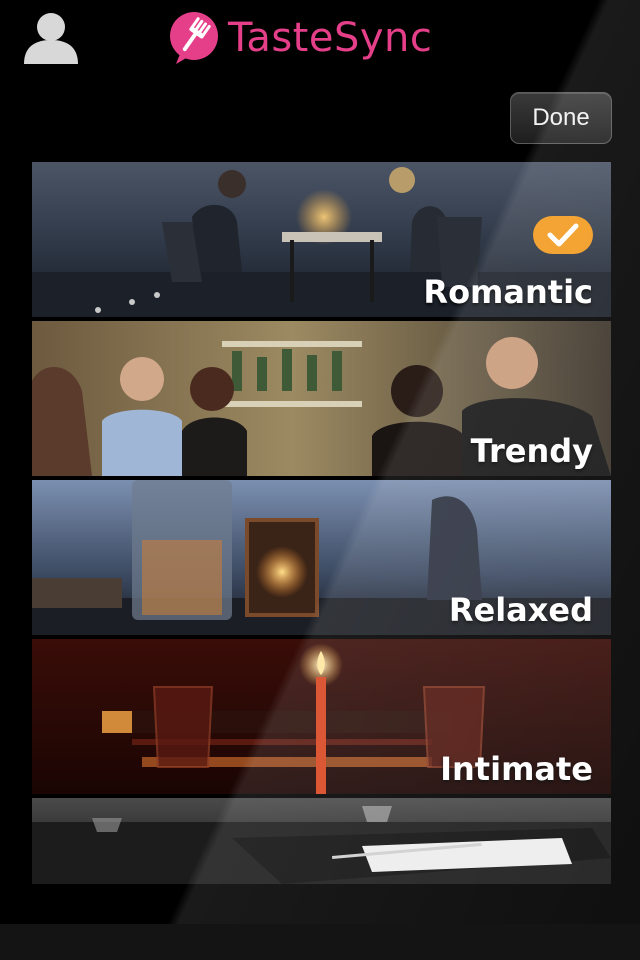  What do you see at coordinates (508, 292) in the screenshot?
I see `mood-label: Romantic` at bounding box center [508, 292].